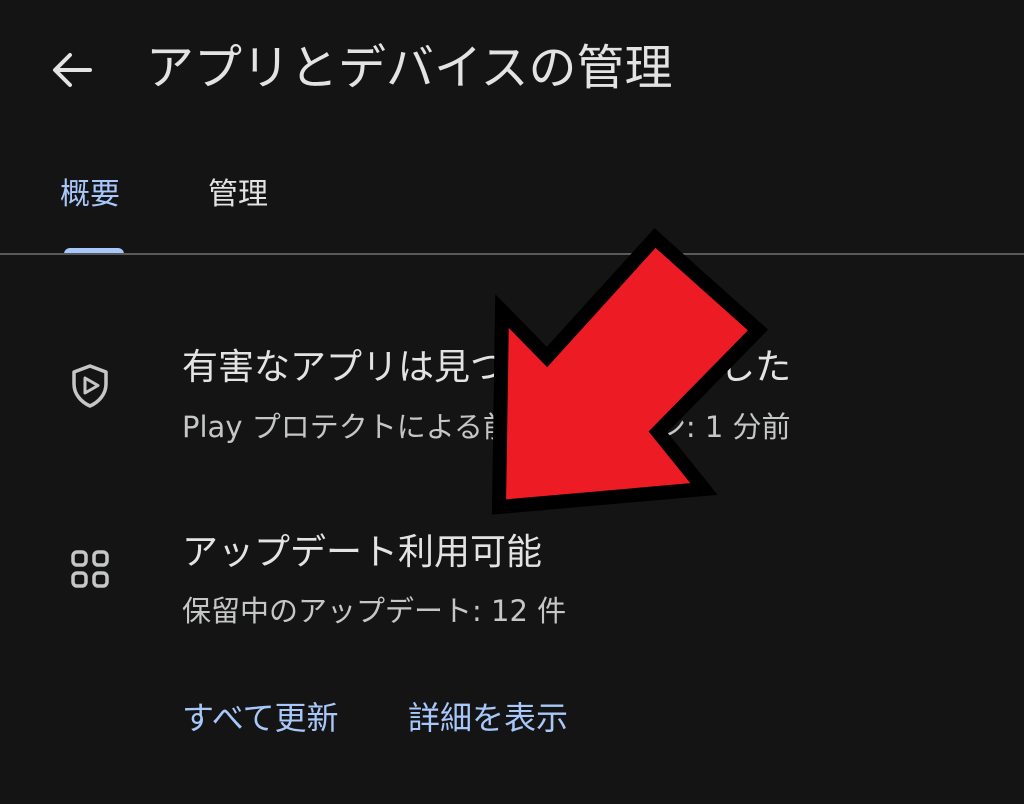 Image resolution: width=1024 pixels, height=804 pixels. I want to click on arrow-left-icon, so click(72, 70).